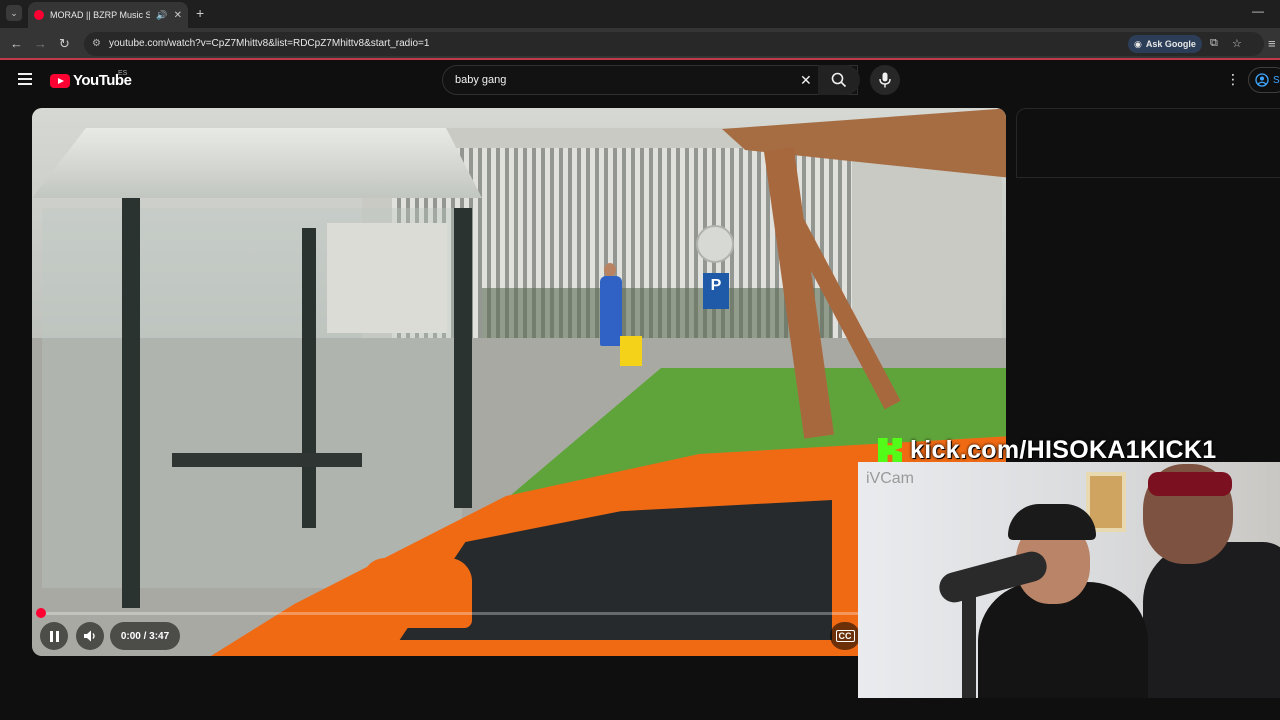 The width and height of the screenshot is (1280, 720). What do you see at coordinates (890, 478) in the screenshot?
I see `webcam-watermark: iVCam` at bounding box center [890, 478].